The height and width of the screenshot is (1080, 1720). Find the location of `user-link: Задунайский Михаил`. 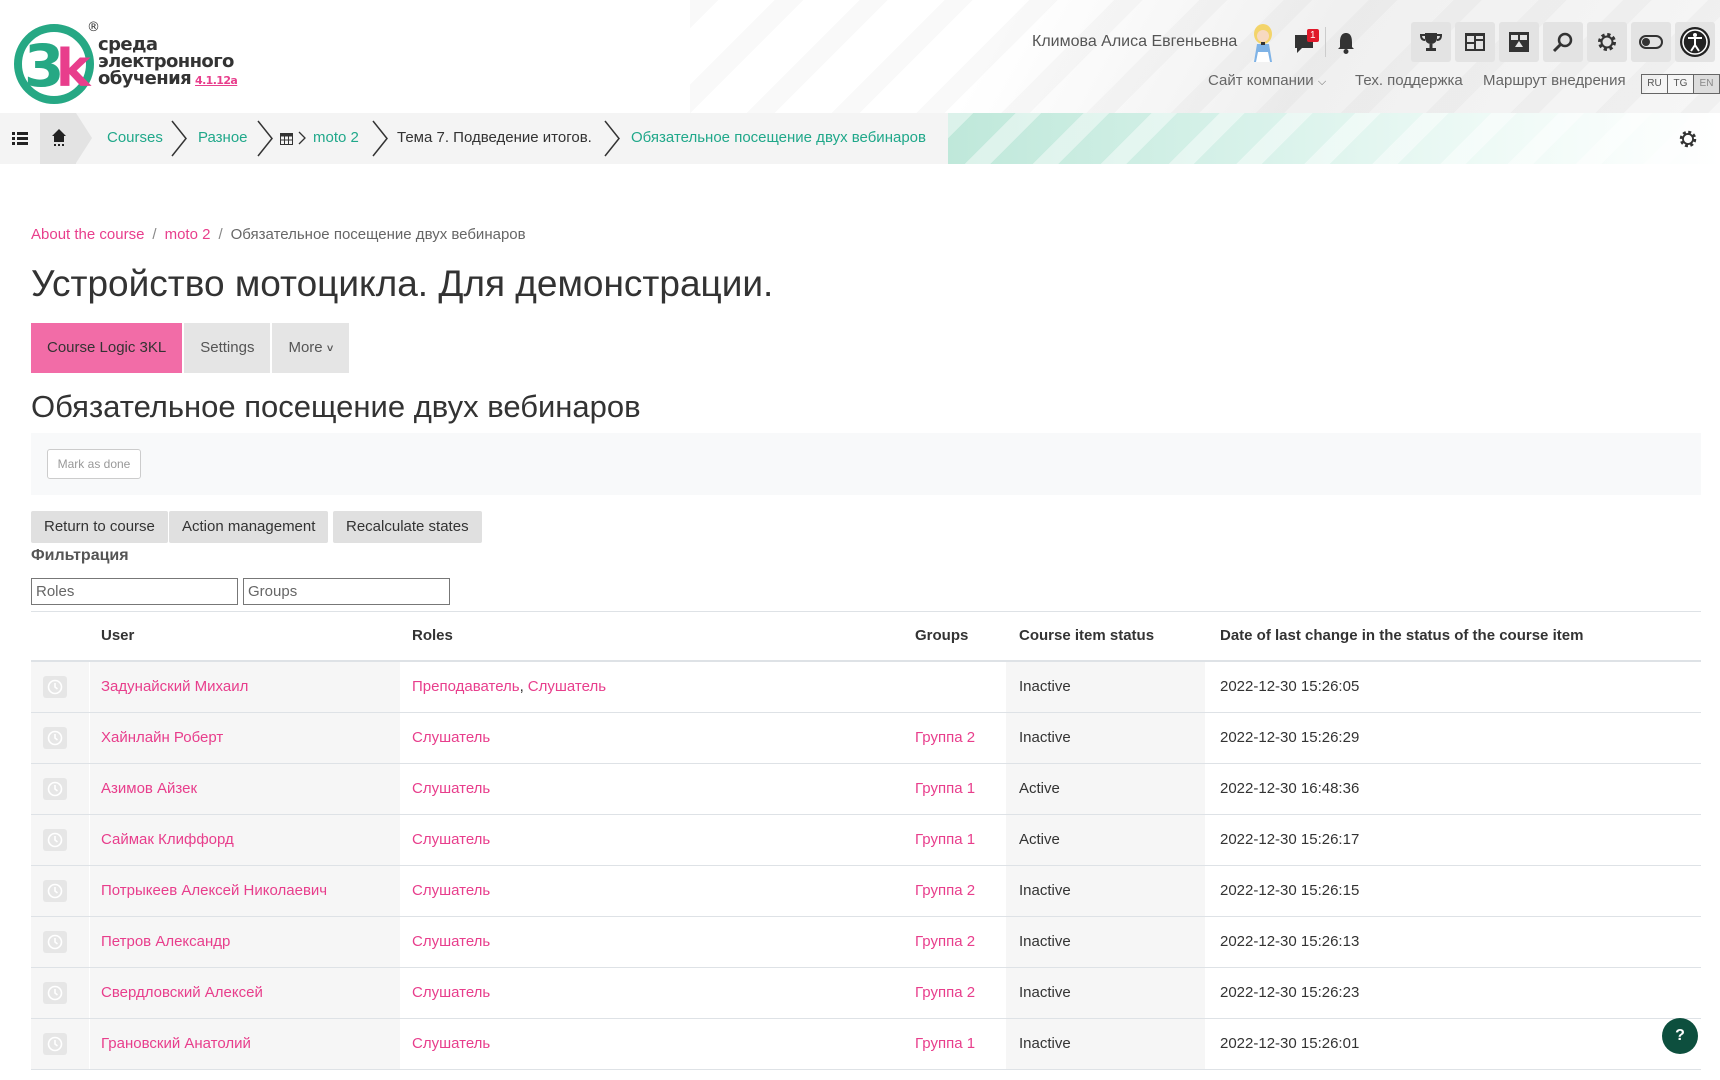

user-link: Задунайский Михаил is located at coordinates (174, 686).